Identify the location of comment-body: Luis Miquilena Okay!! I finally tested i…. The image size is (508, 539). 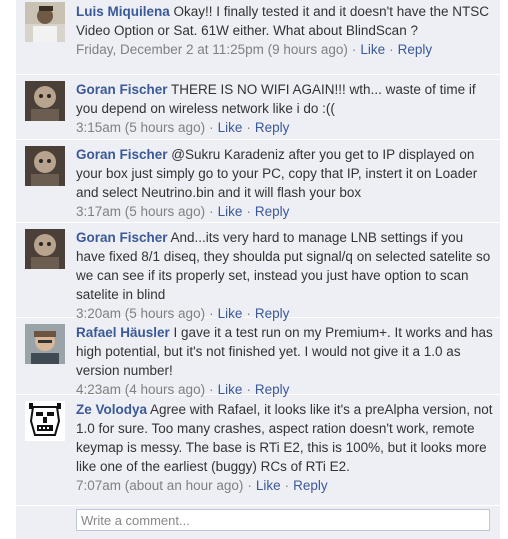
(285, 21).